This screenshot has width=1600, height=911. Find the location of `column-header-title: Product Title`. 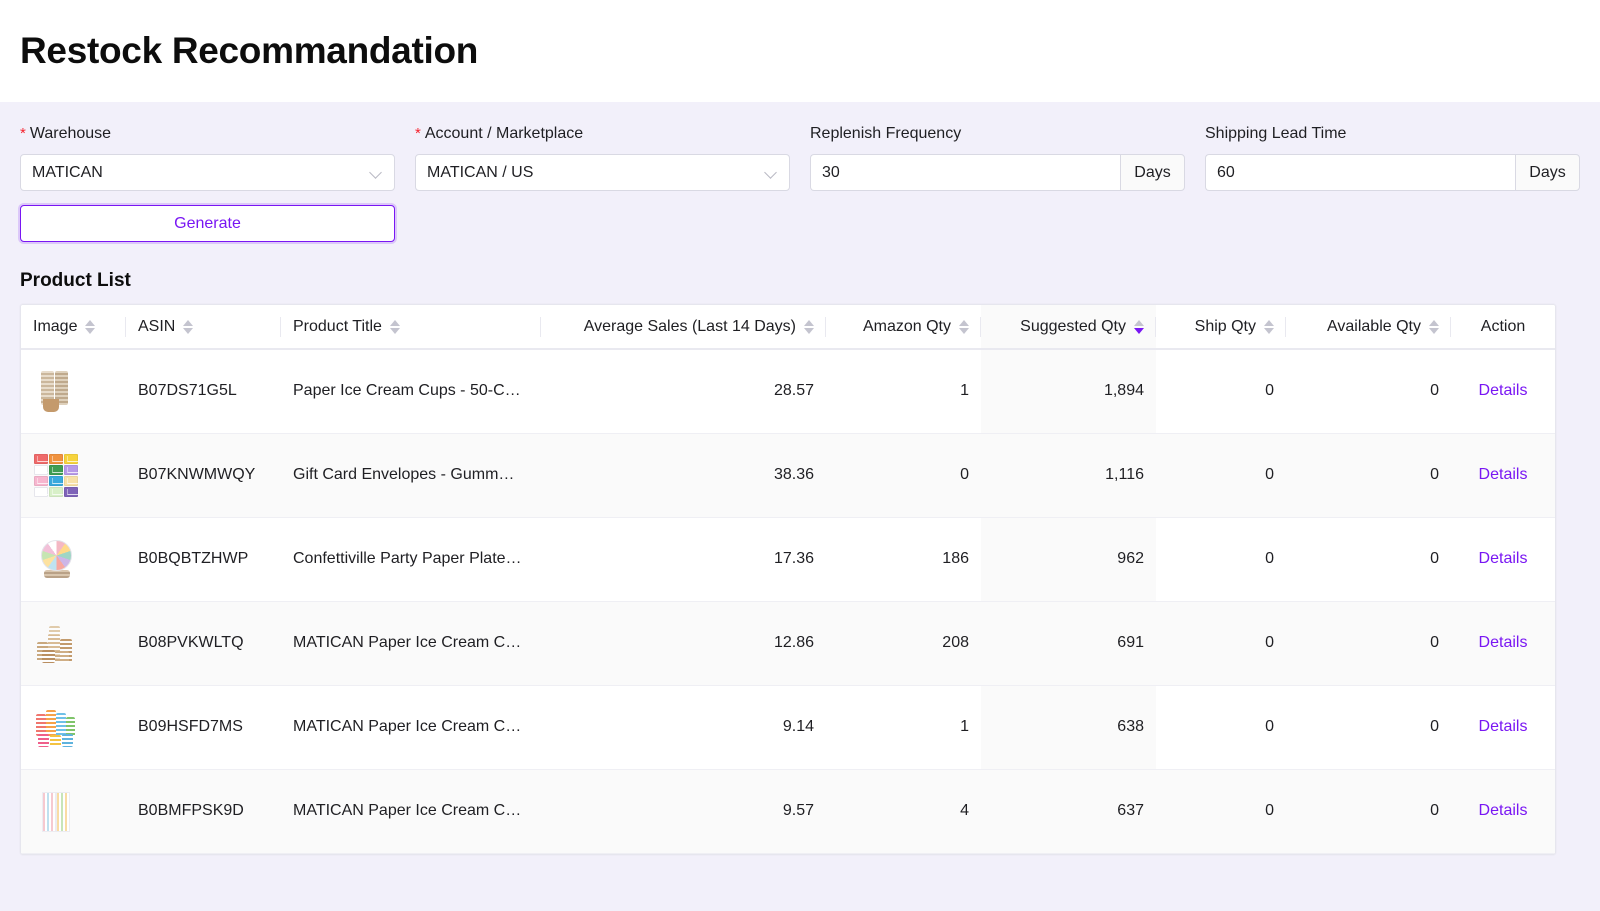

column-header-title: Product Title is located at coordinates (411, 327).